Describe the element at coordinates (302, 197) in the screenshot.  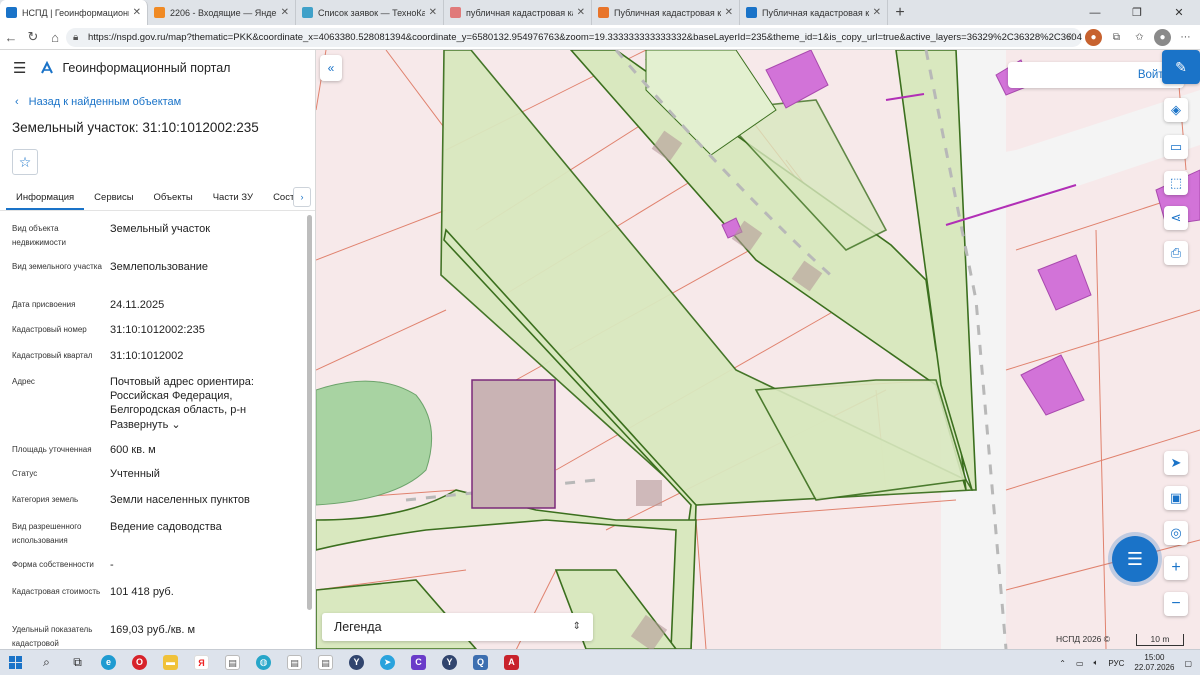
I see `tabs-next-button: ›` at that location.